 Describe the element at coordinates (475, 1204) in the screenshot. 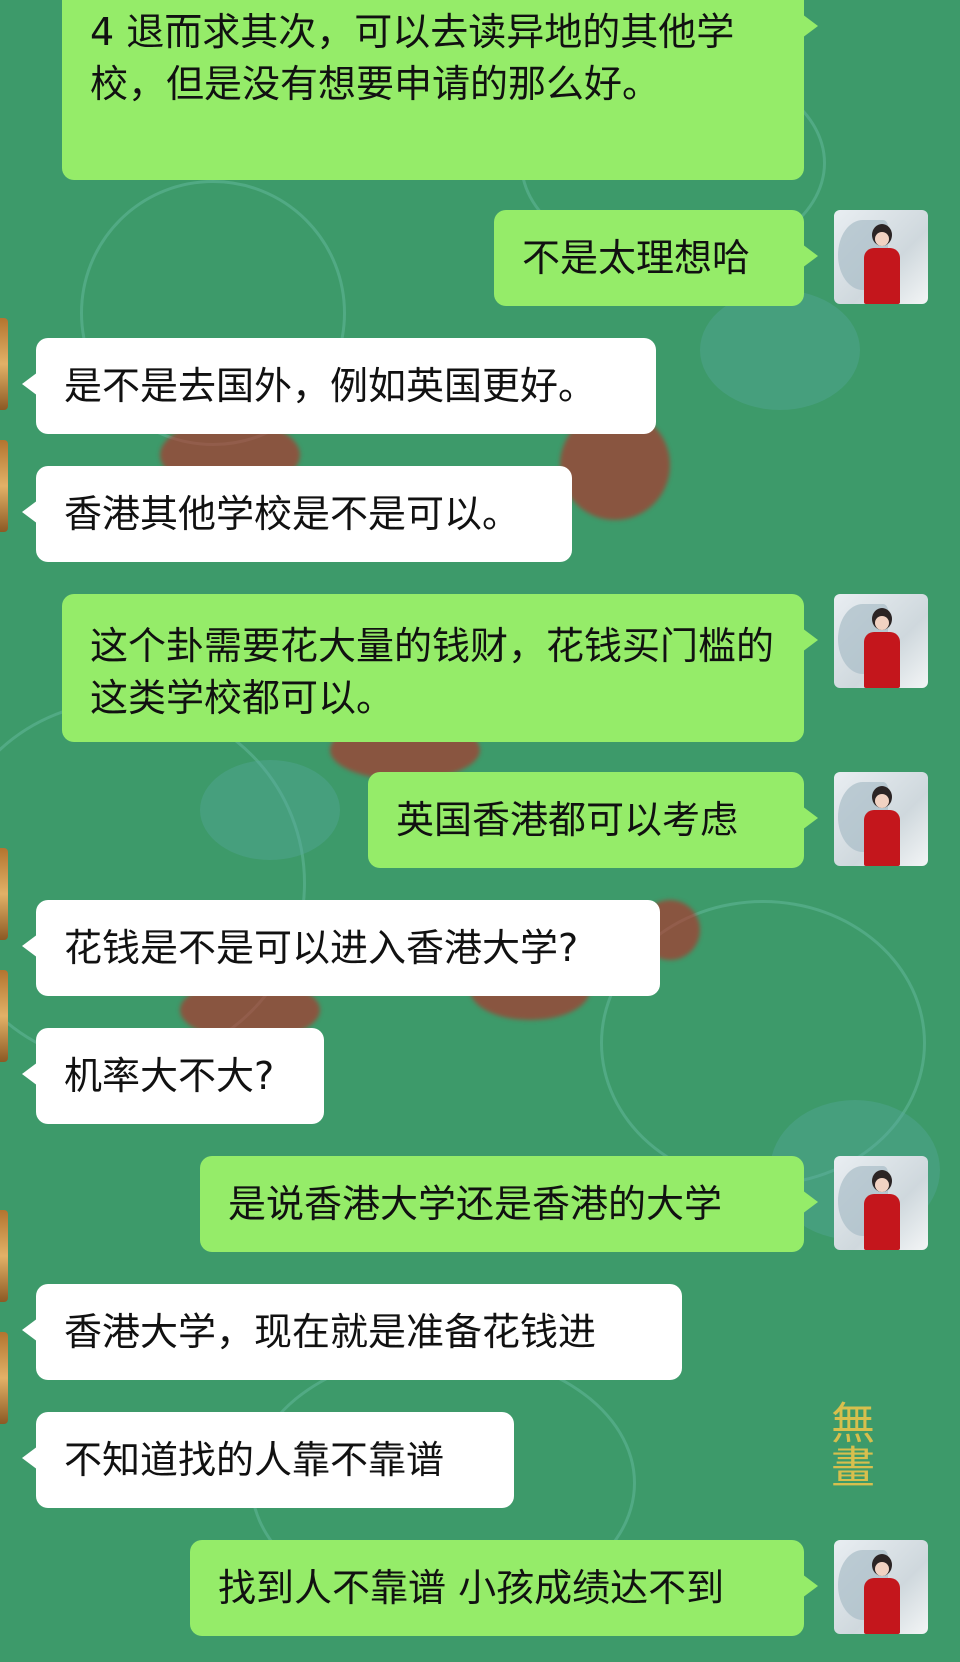

I see `message-text: 是说香港大学还是香港的大学` at that location.